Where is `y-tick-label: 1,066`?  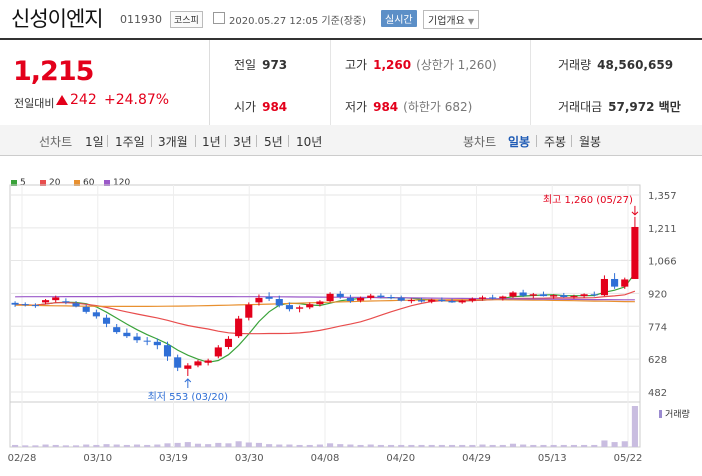 y-tick-label: 1,066 is located at coordinates (662, 262).